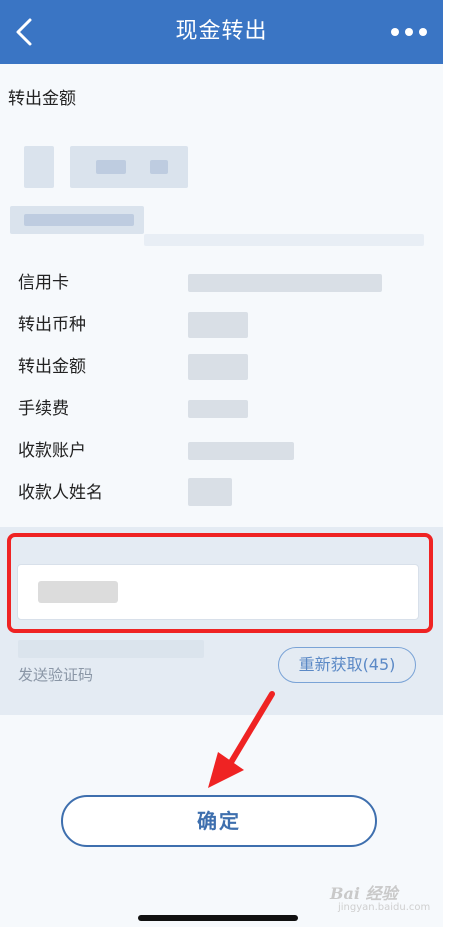 The image size is (451, 927). Describe the element at coordinates (60, 493) in the screenshot. I see `detail-label: 收款人姓名` at that location.